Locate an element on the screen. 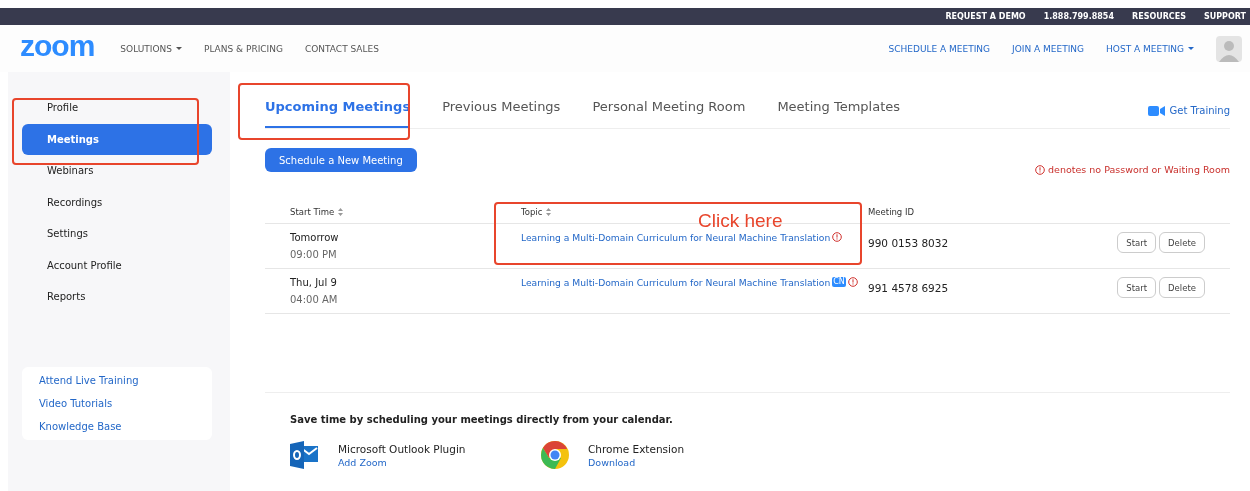 The width and height of the screenshot is (1250, 491). tab: Personal Meeting Room is located at coordinates (669, 113).